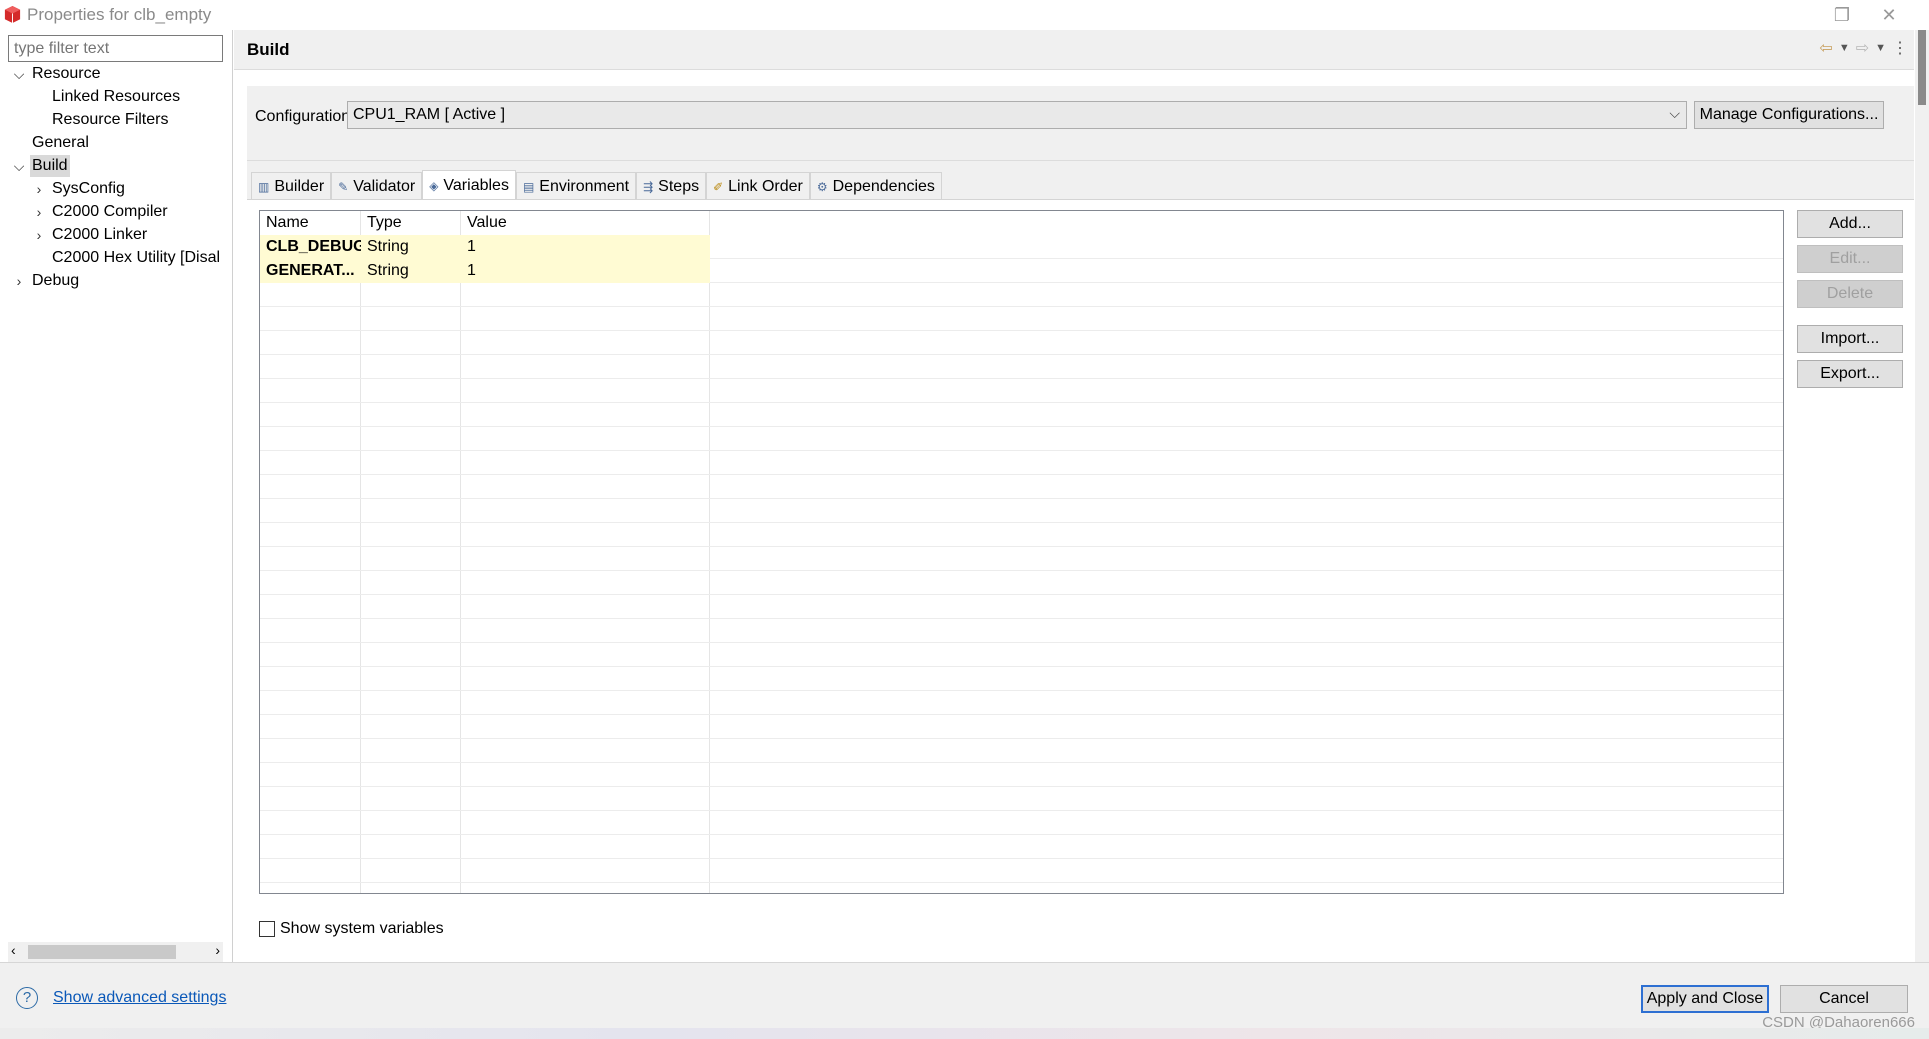 The height and width of the screenshot is (1039, 1929). I want to click on tab-label: Dependencies, so click(883, 186).